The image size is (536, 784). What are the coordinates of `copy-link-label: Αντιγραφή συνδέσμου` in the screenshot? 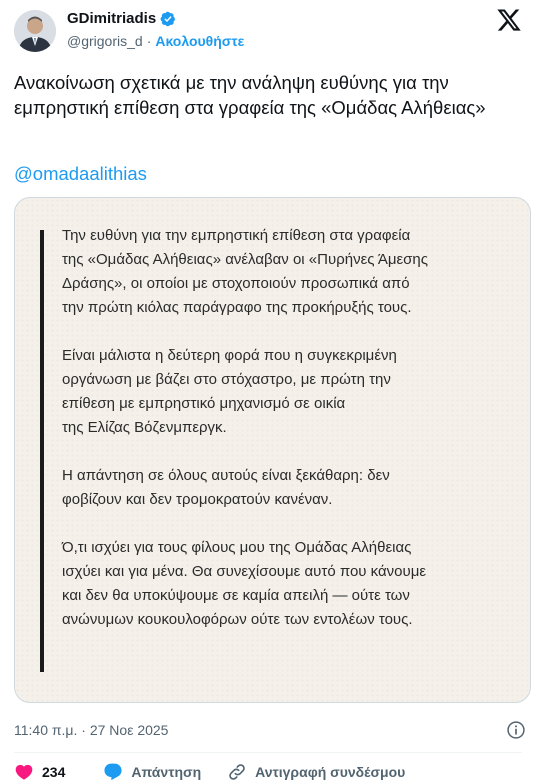 It's located at (330, 772).